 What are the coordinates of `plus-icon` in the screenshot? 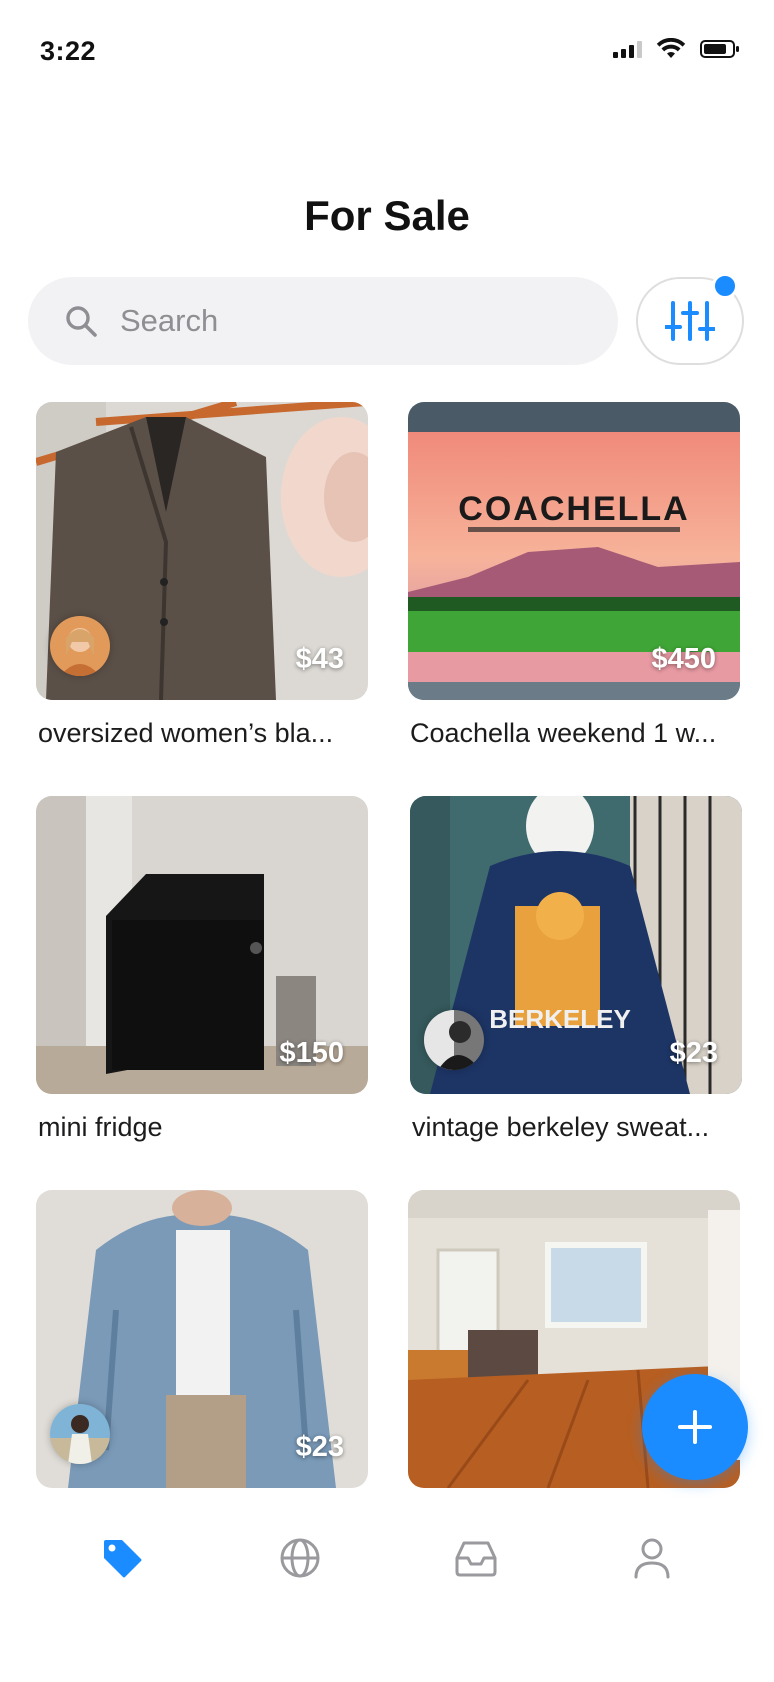 It's located at (695, 1427).